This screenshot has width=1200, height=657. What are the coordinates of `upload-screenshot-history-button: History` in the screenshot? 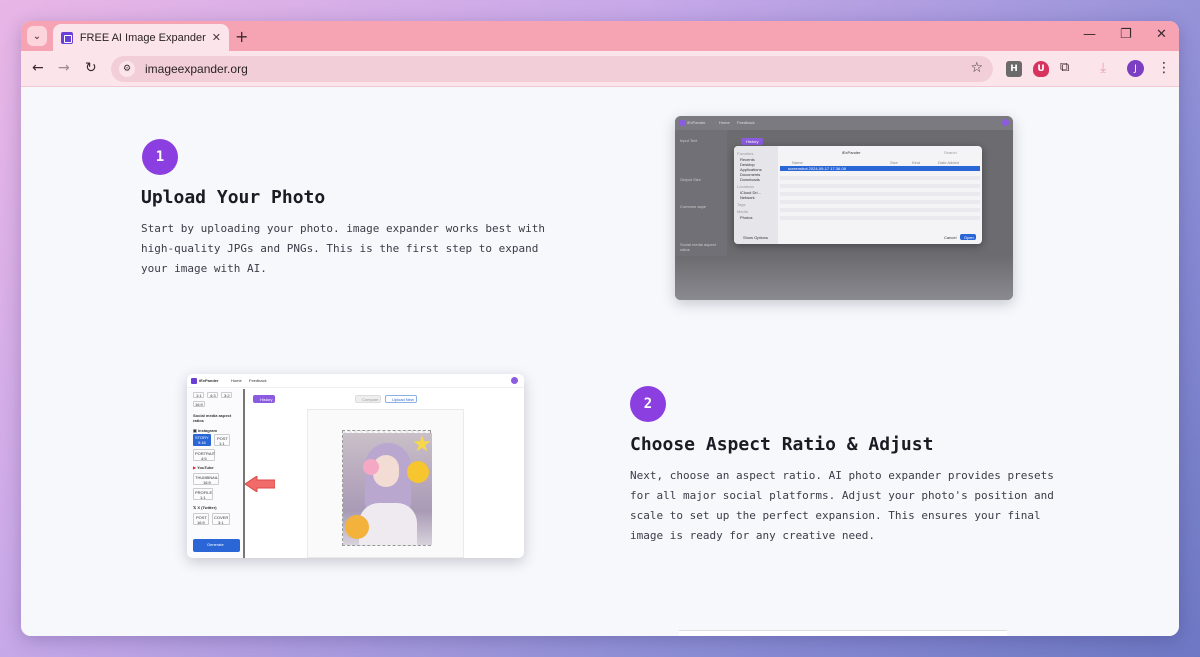 It's located at (752, 141).